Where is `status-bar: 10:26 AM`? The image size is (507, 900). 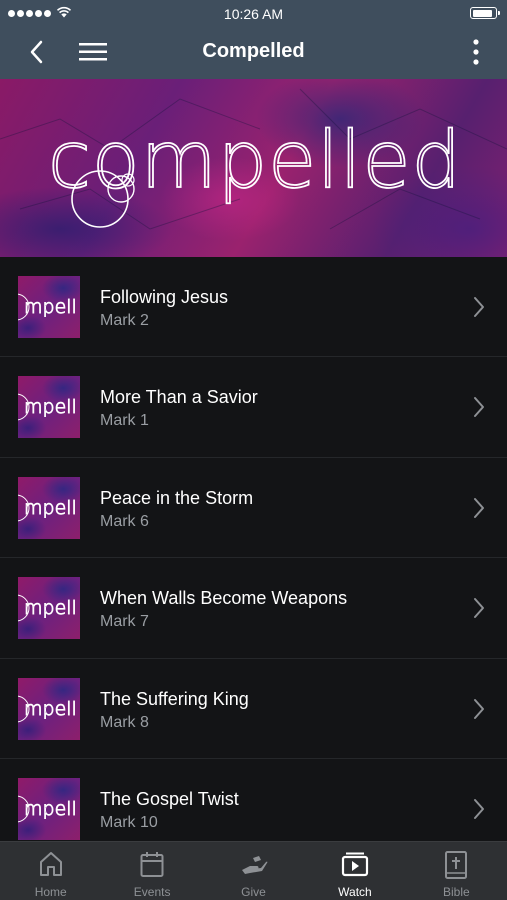 status-bar: 10:26 AM is located at coordinates (253, 13).